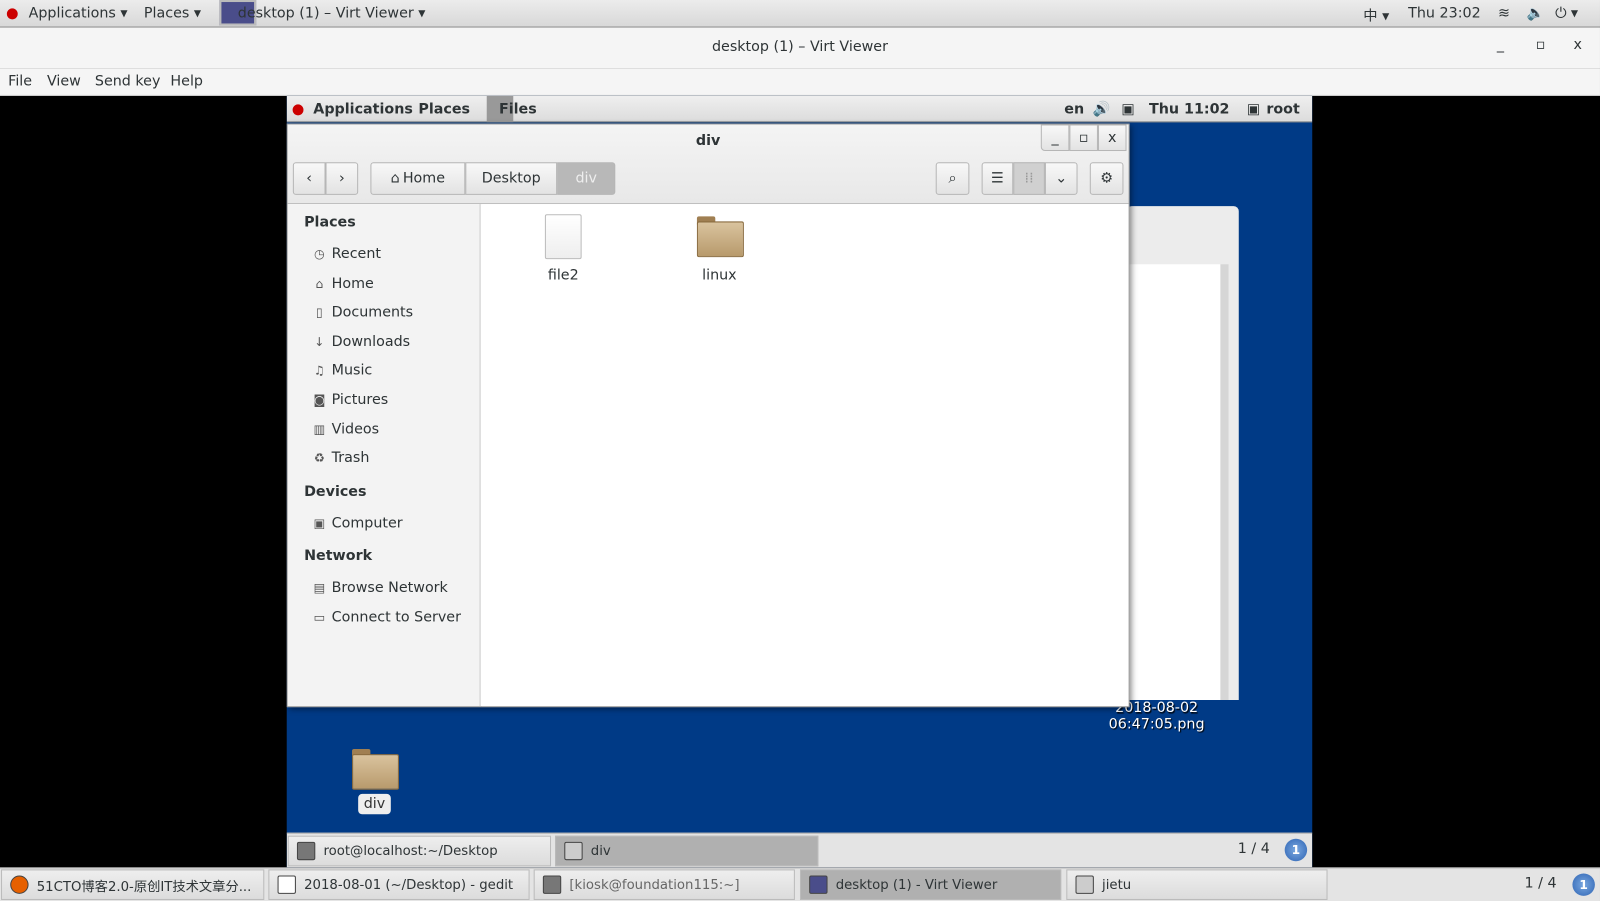 This screenshot has width=1600, height=901. What do you see at coordinates (357, 523) in the screenshot?
I see `sidebar-item-computer: ▣ Computer` at bounding box center [357, 523].